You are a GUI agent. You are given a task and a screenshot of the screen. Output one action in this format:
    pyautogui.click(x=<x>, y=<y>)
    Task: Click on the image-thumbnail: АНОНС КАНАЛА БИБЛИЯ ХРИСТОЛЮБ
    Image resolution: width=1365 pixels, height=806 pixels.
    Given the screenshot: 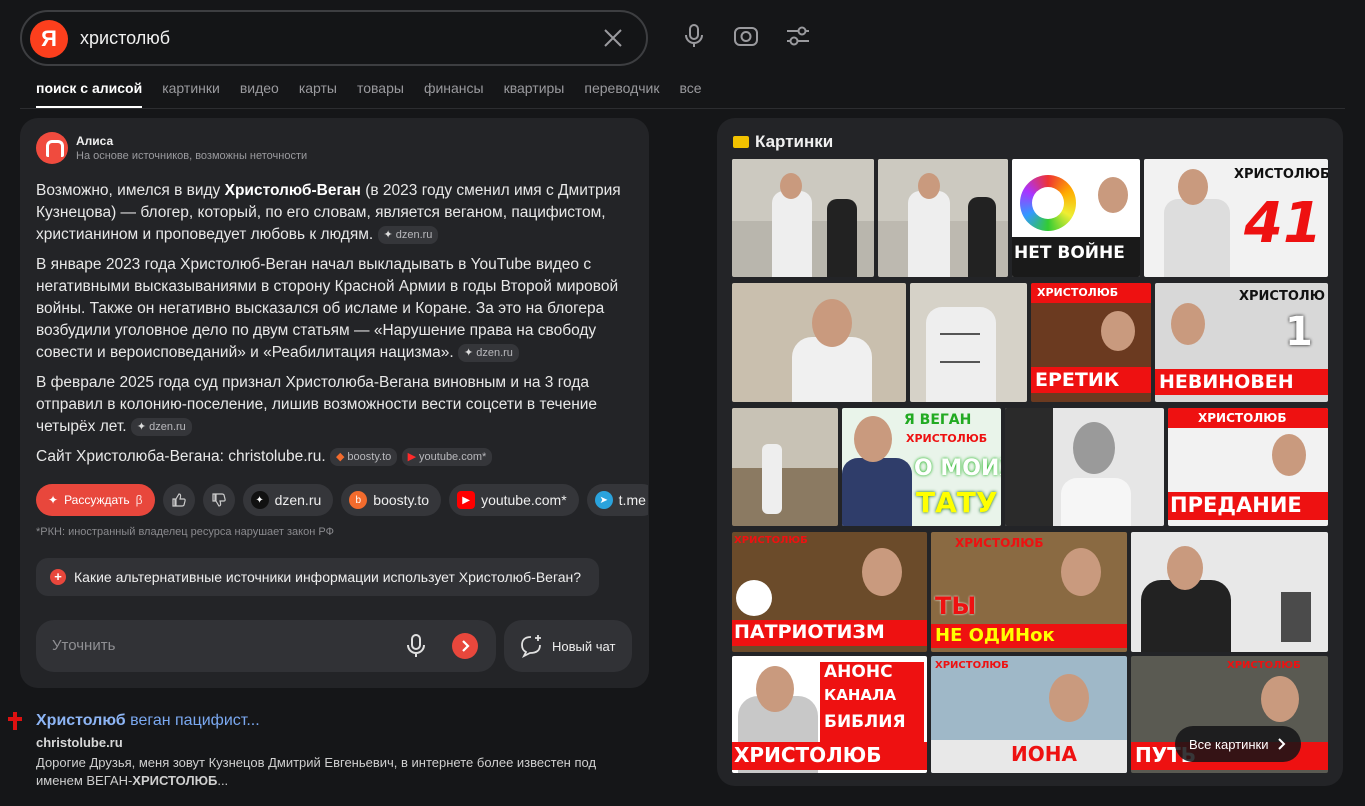 What is the action you would take?
    pyautogui.click(x=829, y=714)
    